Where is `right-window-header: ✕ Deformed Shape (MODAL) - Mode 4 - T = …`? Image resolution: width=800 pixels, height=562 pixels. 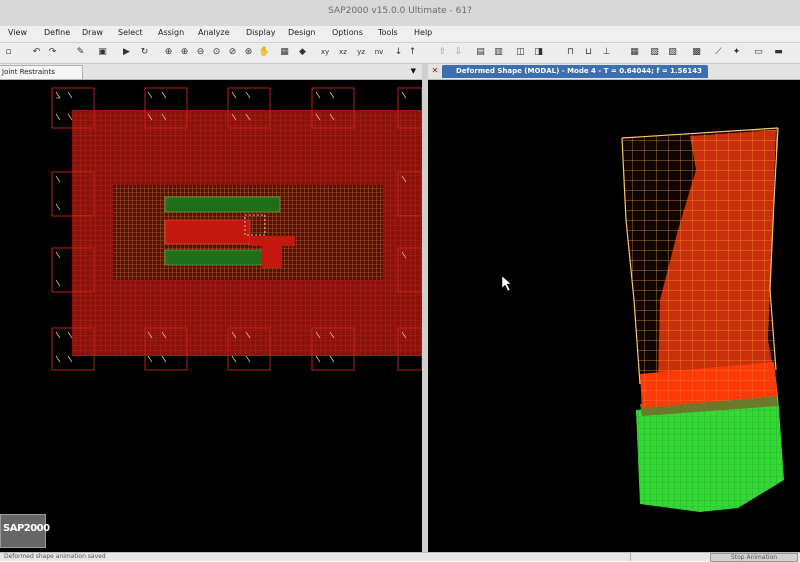
right-window-header: ✕ Deformed Shape (MODAL) - Mode 4 - T = … is located at coordinates (614, 72).